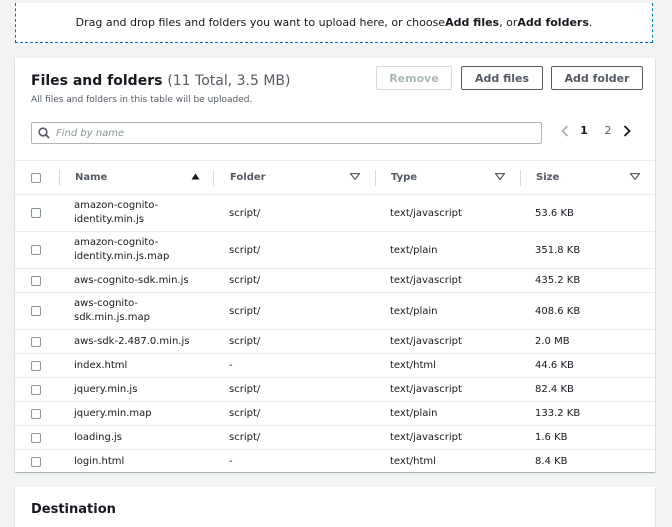 The image size is (672, 527). Describe the element at coordinates (554, 213) in the screenshot. I see `cell-size: 53.6 KB` at that location.